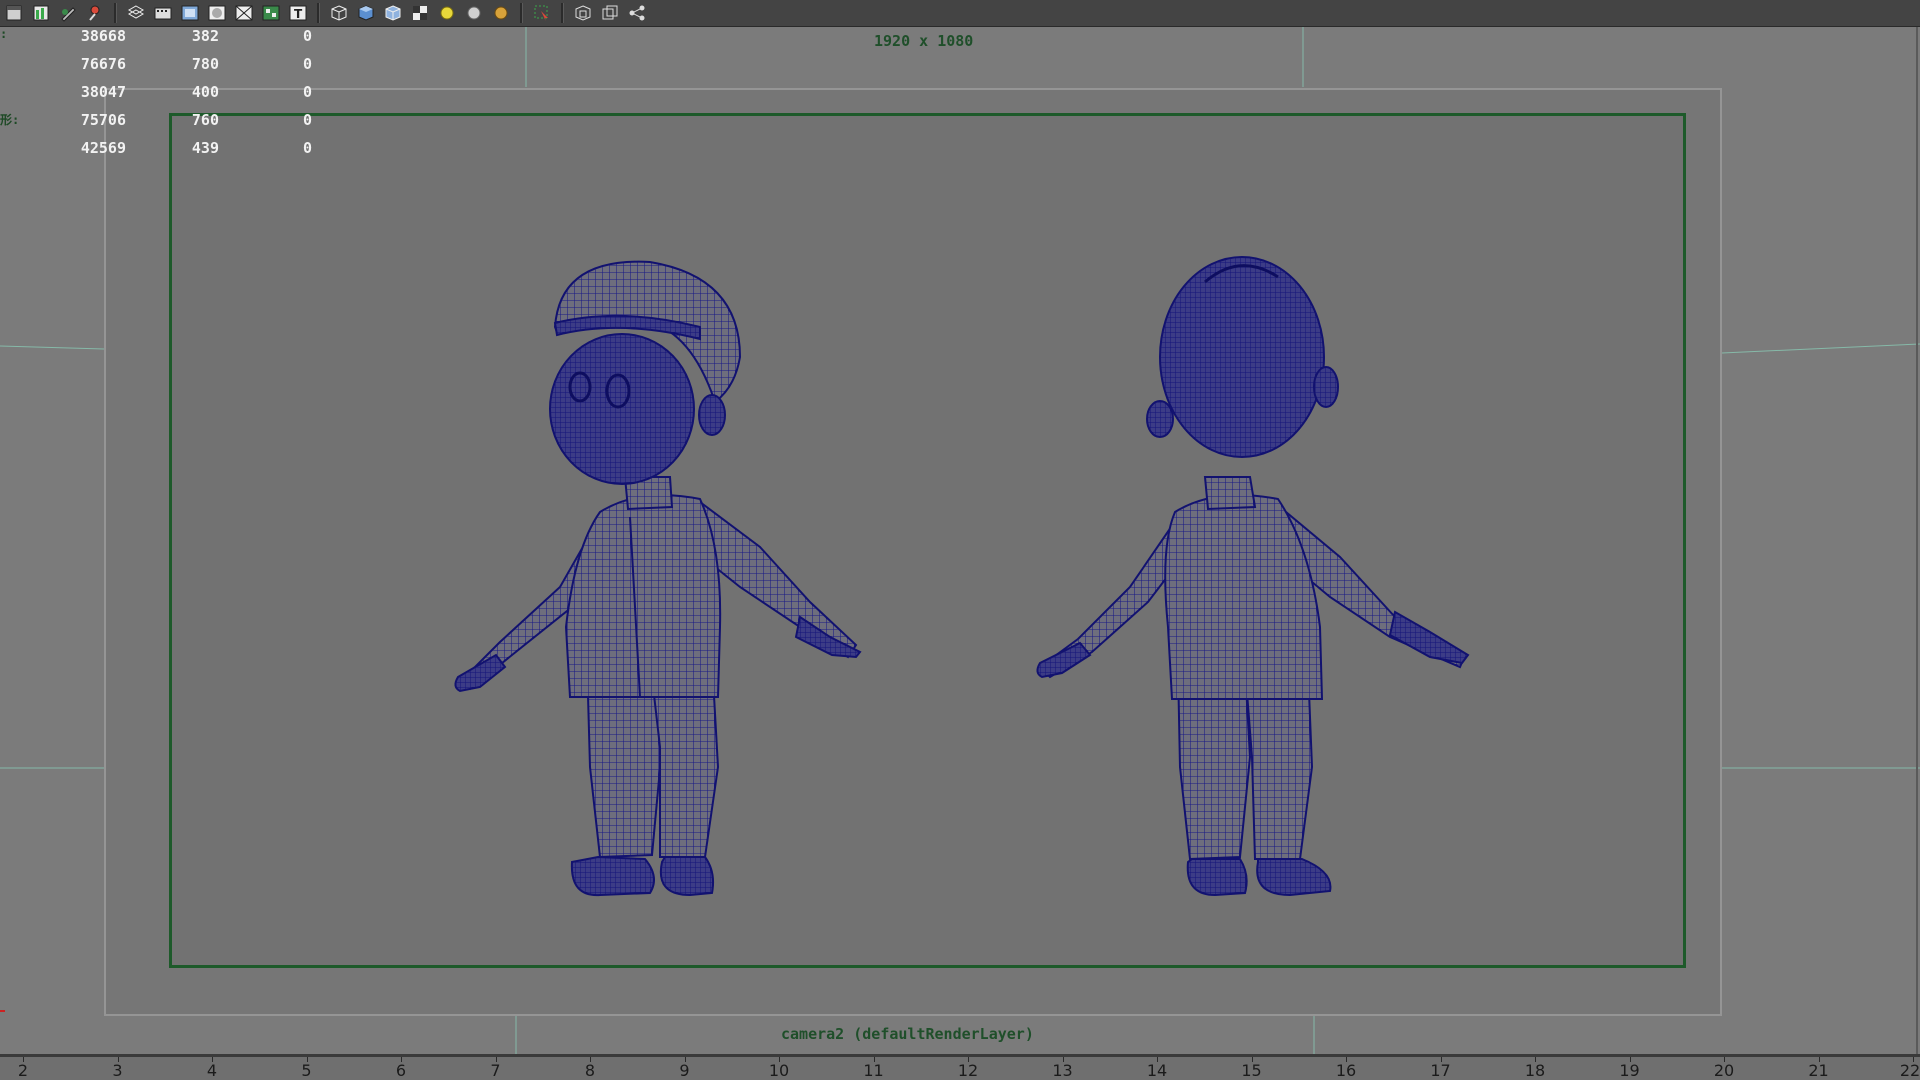  Describe the element at coordinates (117, 1070) in the screenshot. I see `time-slider-frame-number: 3` at that location.